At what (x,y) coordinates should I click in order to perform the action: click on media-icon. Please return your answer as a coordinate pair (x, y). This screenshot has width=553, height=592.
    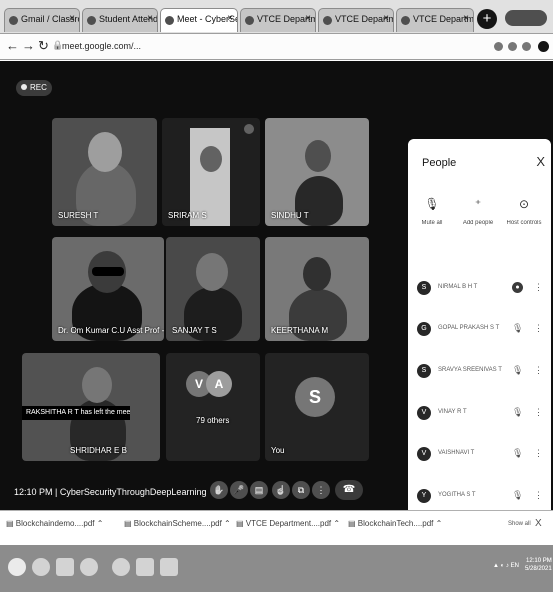
    Looking at the image, I should click on (89, 567).